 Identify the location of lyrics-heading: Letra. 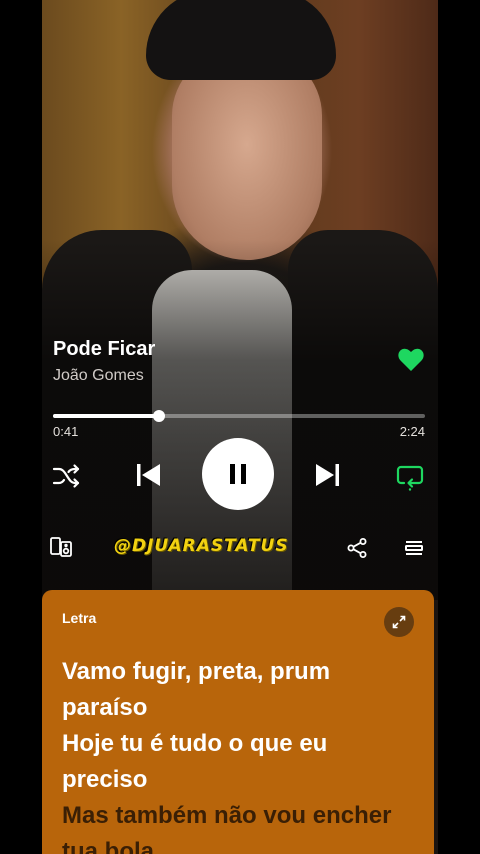
(79, 618).